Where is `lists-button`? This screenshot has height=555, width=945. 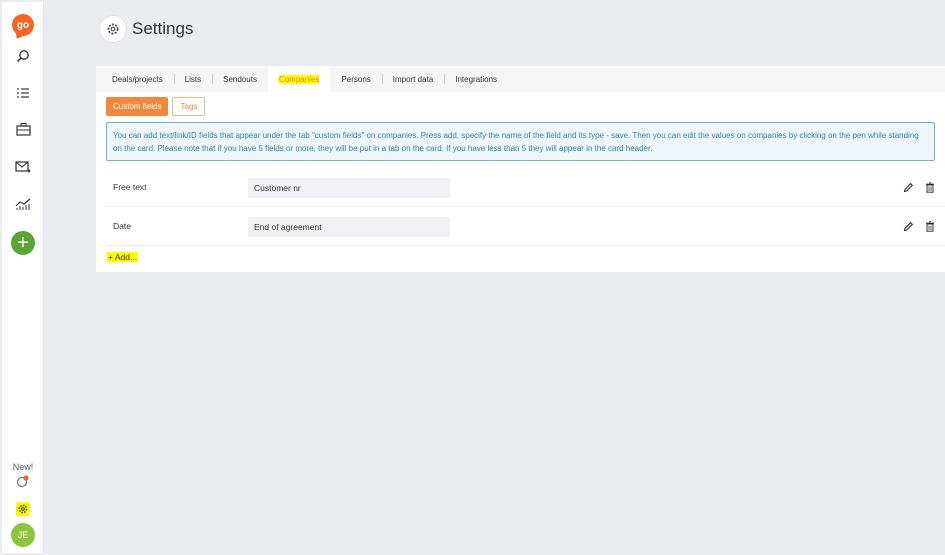
lists-button is located at coordinates (23, 95).